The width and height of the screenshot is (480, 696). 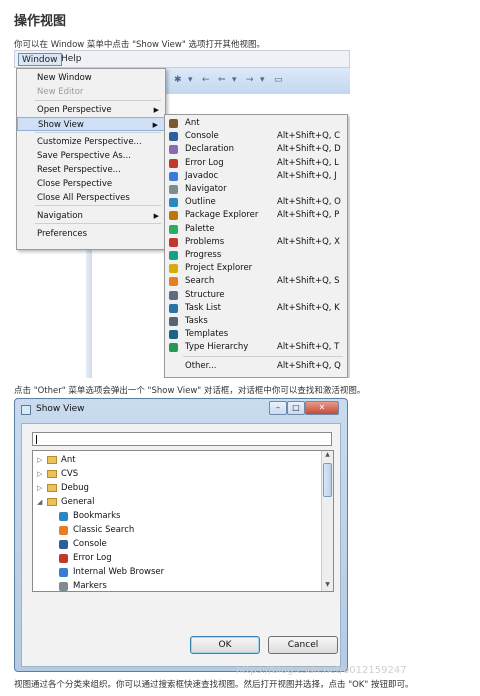 I want to click on view-menu-icon: ▭, so click(x=278, y=80).